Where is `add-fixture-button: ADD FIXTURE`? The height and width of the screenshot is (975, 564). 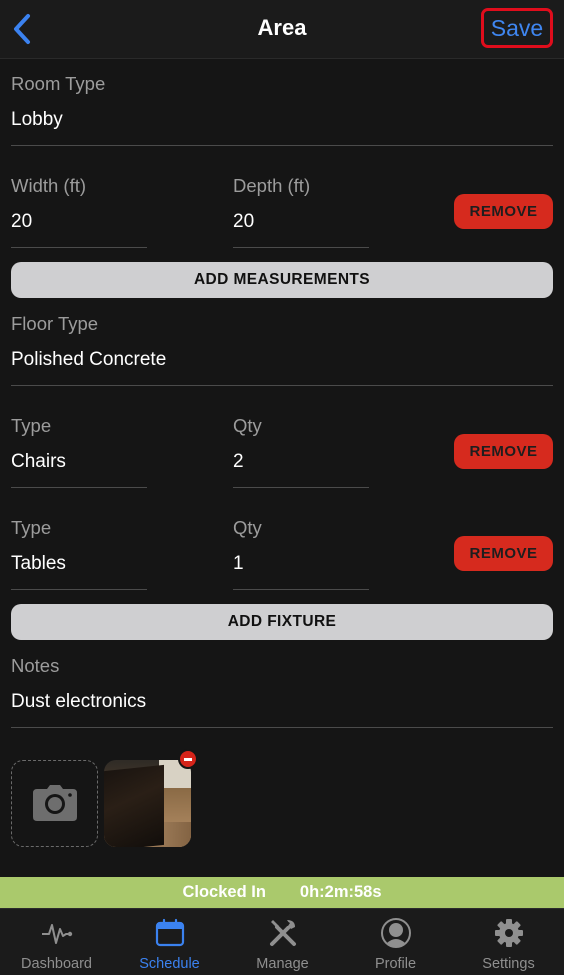
add-fixture-button: ADD FIXTURE is located at coordinates (282, 622).